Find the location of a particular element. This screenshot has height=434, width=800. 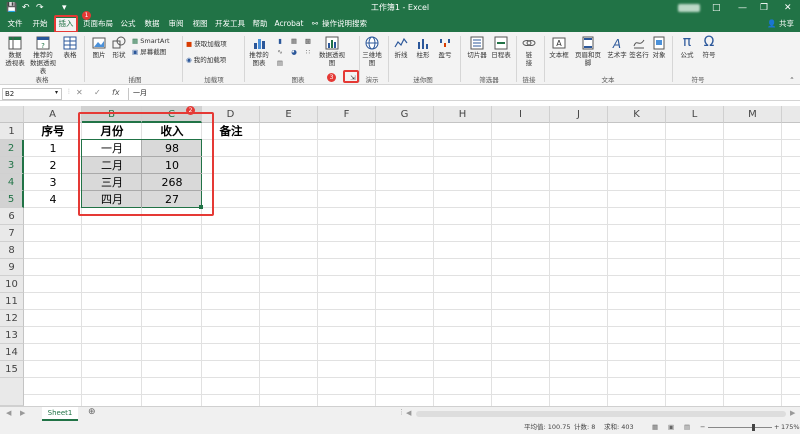

table-button: 表格 is located at coordinates (70, 47).